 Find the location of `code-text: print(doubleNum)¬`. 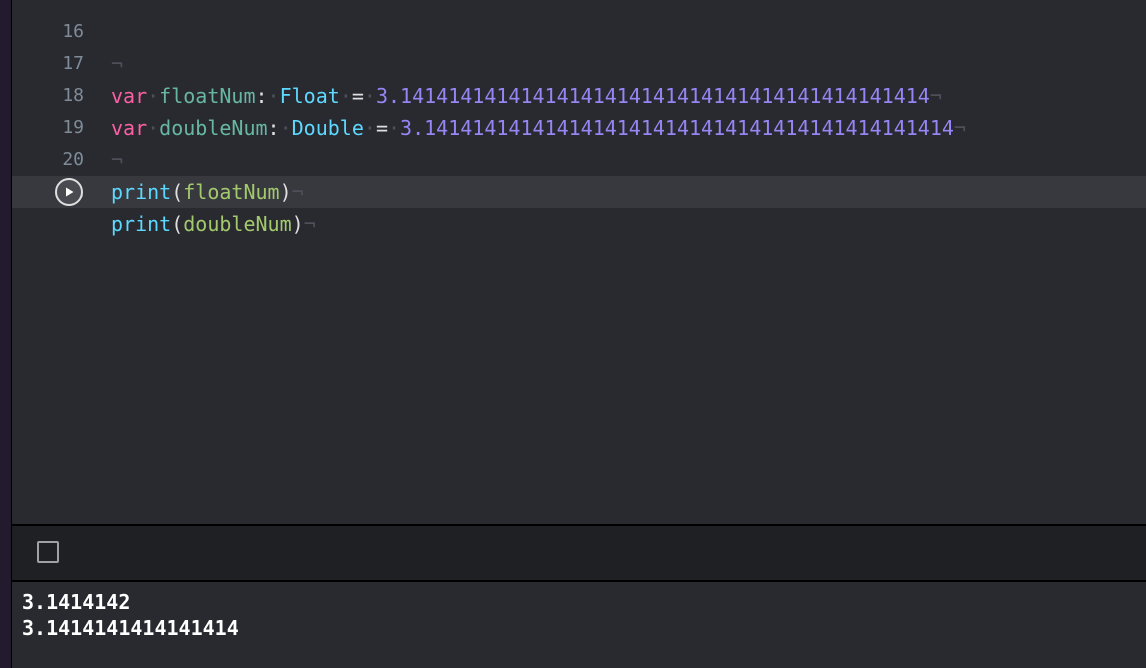

code-text: print(doubleNum)¬ is located at coordinates (213, 224).